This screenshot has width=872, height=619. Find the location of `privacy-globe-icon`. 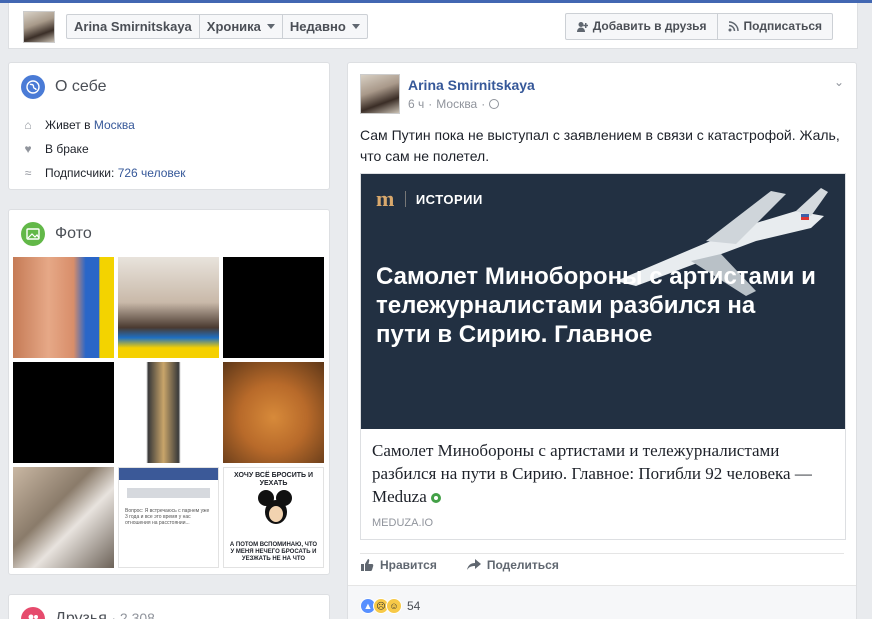

privacy-globe-icon is located at coordinates (494, 104).